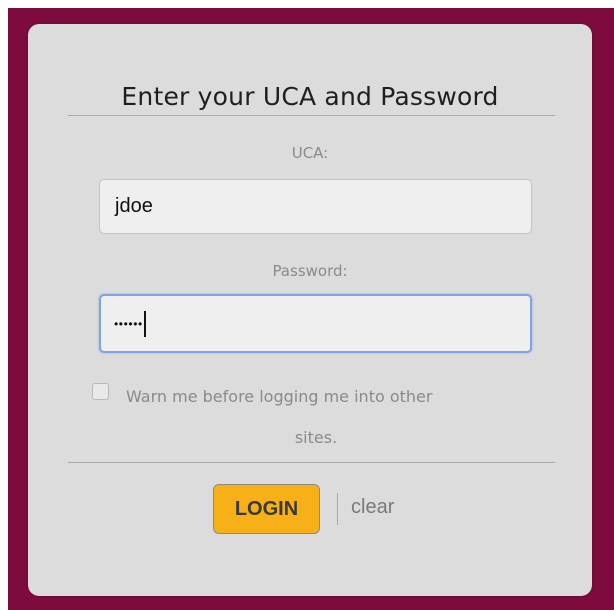 The height and width of the screenshot is (610, 614). Describe the element at coordinates (310, 153) in the screenshot. I see `uca-label: UCA:` at that location.